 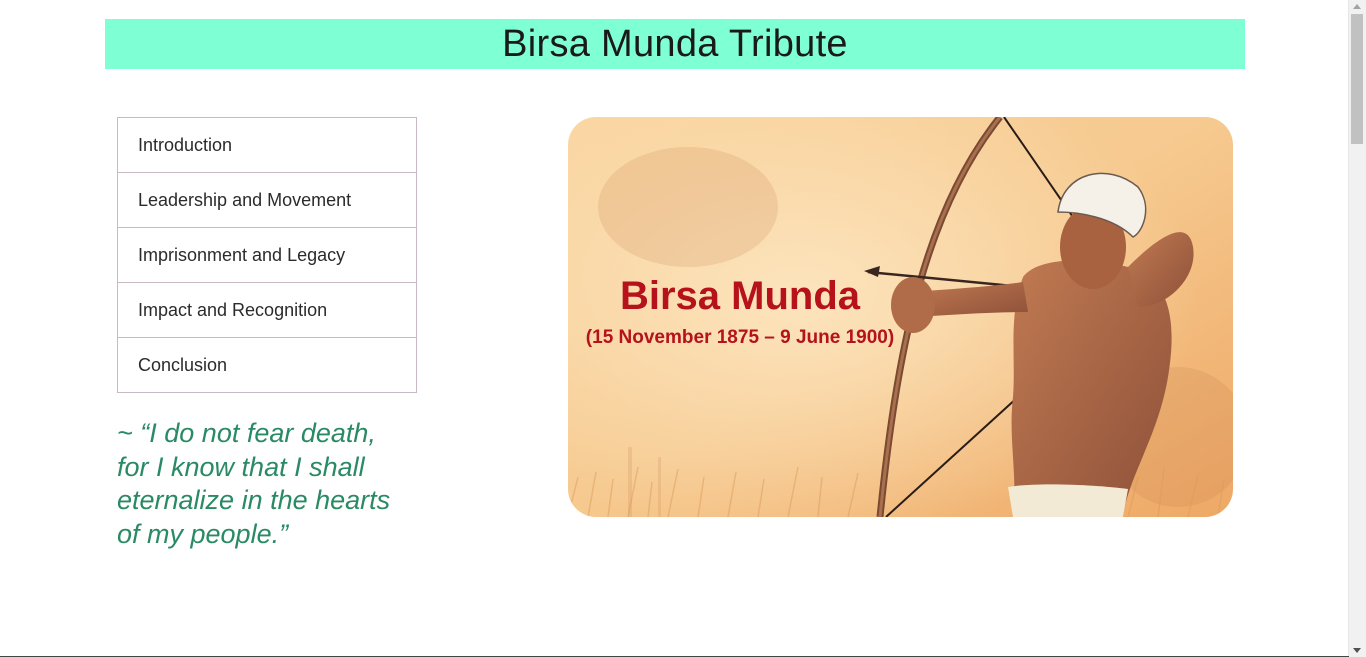 I want to click on nav-item-label: Leadership and Movement, so click(x=245, y=199).